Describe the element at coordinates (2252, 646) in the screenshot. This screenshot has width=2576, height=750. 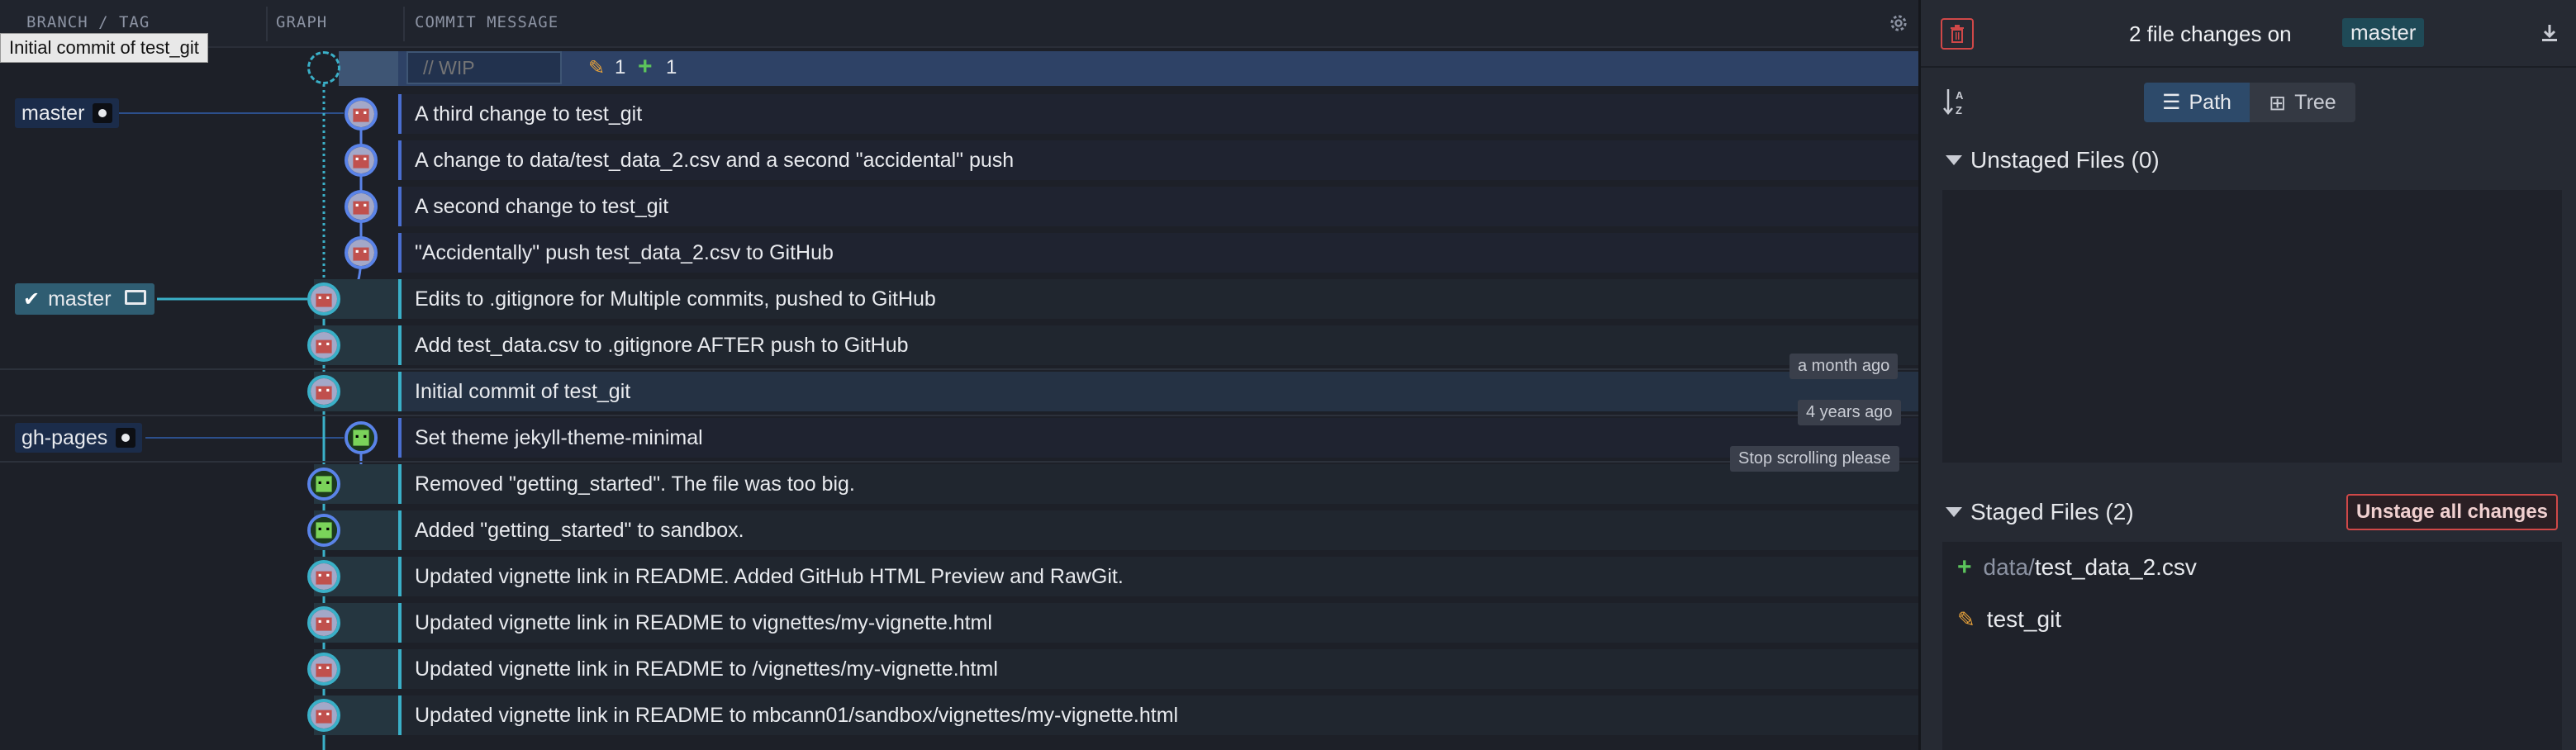
I see `staged-files-list: + data/test_data_2.csv ✎ test_git` at that location.